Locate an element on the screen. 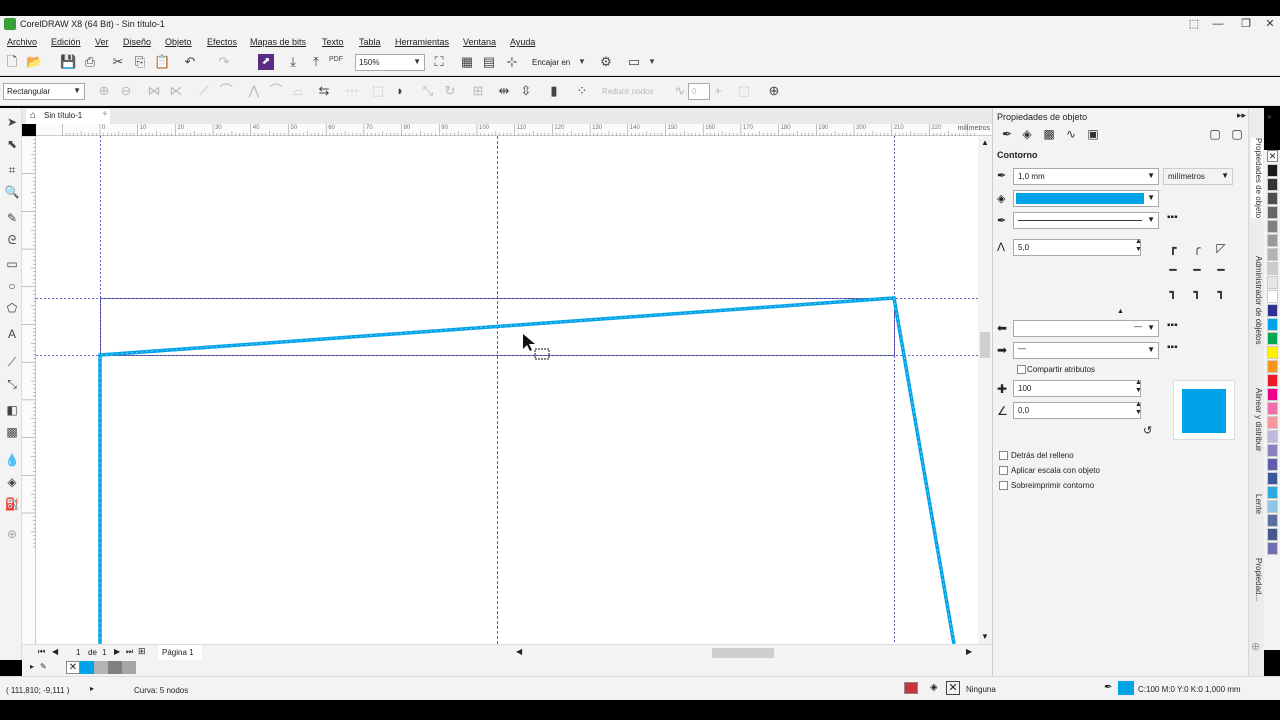 This screenshot has height=720, width=1280. smooth-node-icon: ⌒ is located at coordinates (276, 91).